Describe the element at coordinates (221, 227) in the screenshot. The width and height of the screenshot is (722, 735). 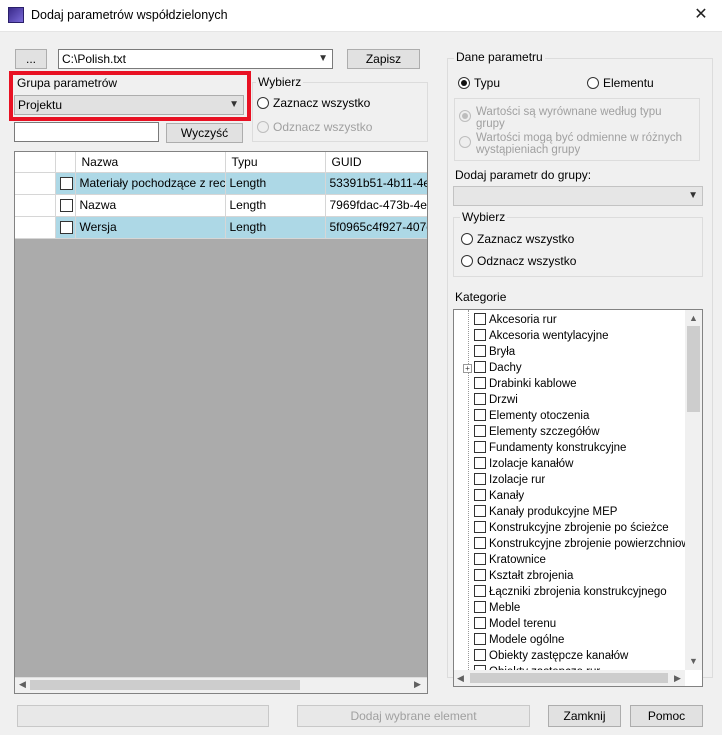
I see `table-row: Wersja Length 5f0965c4f927-407e-` at that location.